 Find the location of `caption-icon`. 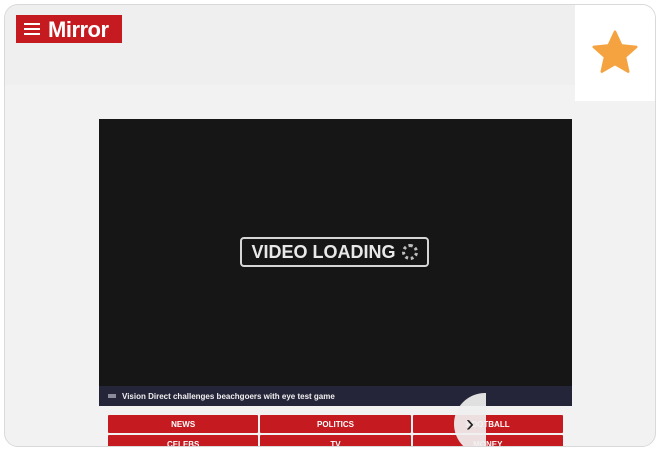

caption-icon is located at coordinates (112, 396).